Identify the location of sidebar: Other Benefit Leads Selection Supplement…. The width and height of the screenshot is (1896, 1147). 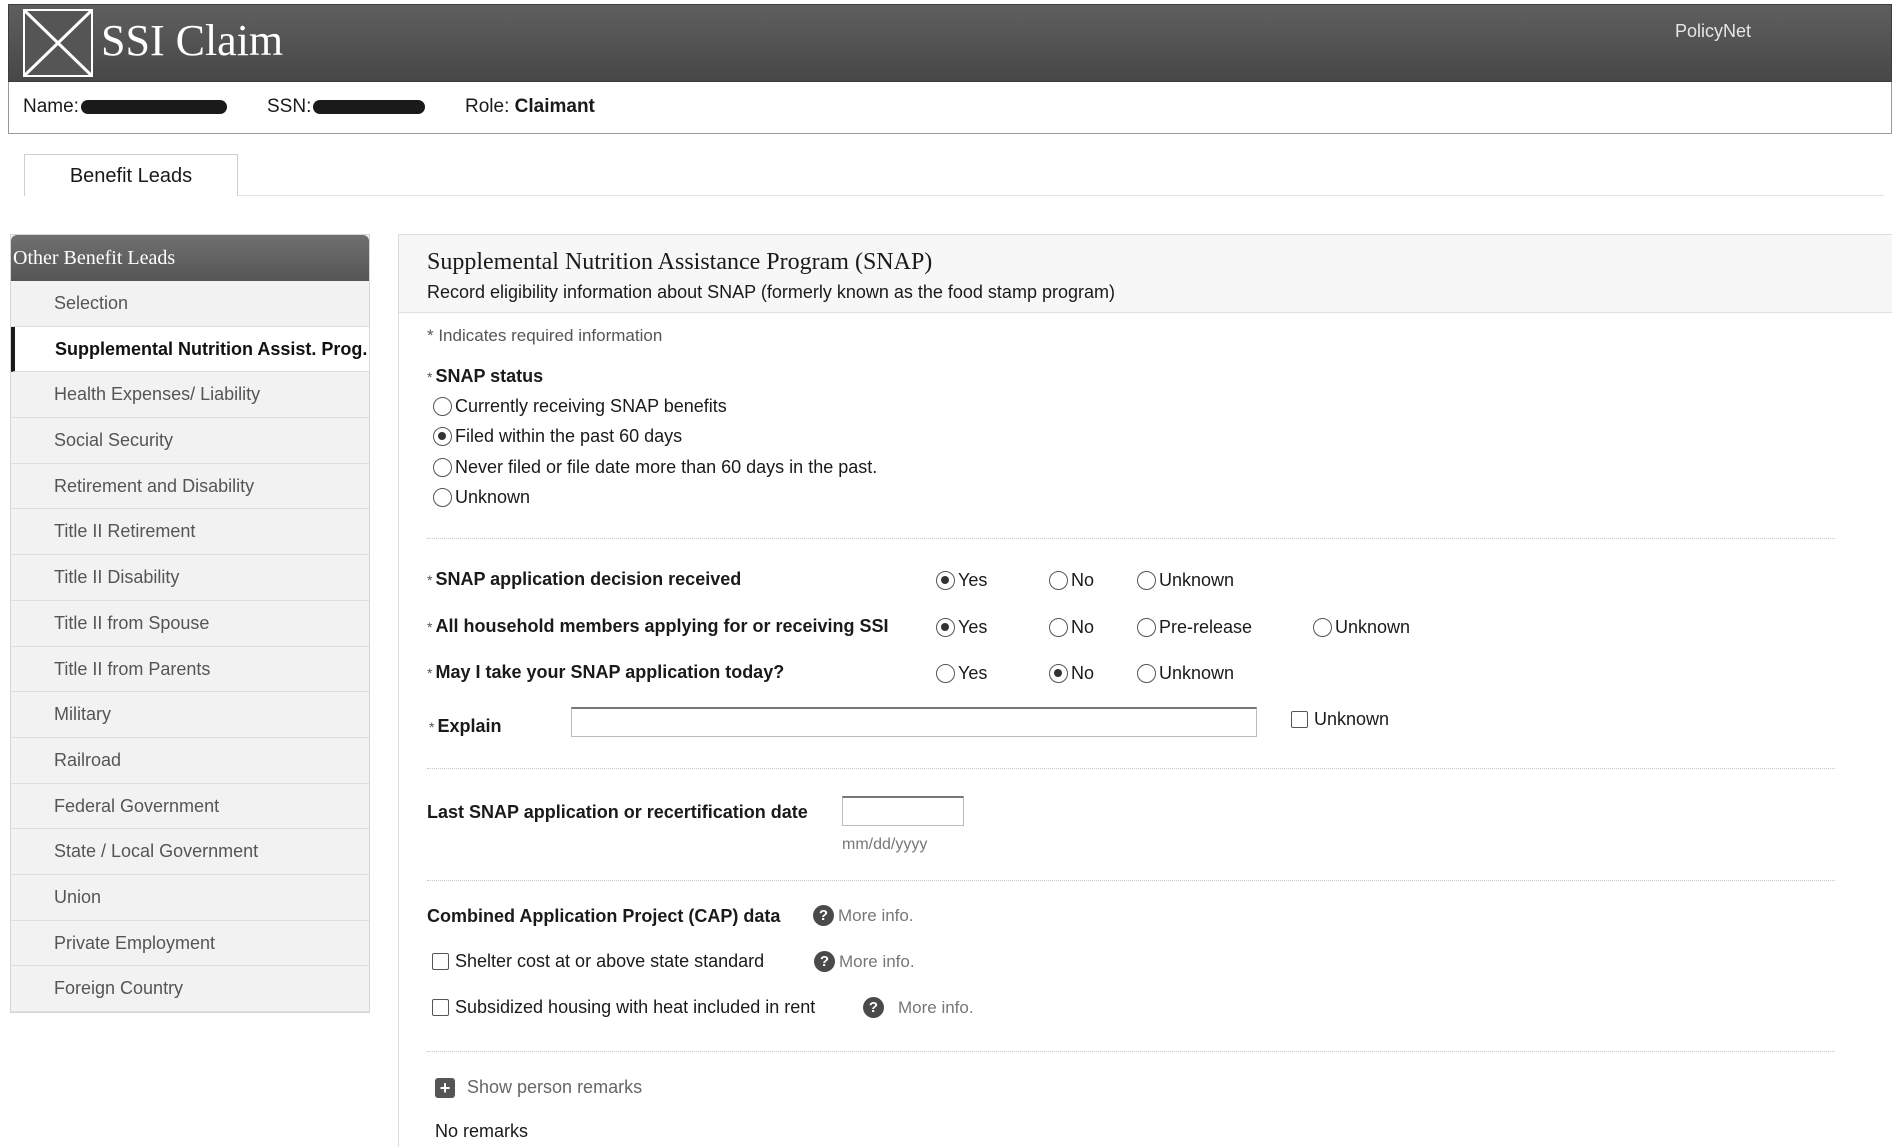
(190, 623).